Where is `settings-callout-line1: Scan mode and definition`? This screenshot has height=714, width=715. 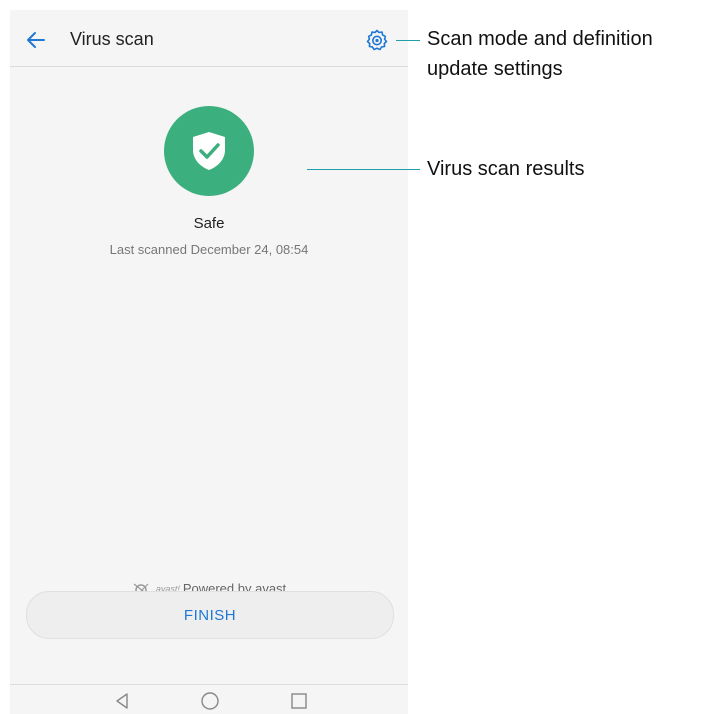
settings-callout-line1: Scan mode and definition is located at coordinates (540, 39).